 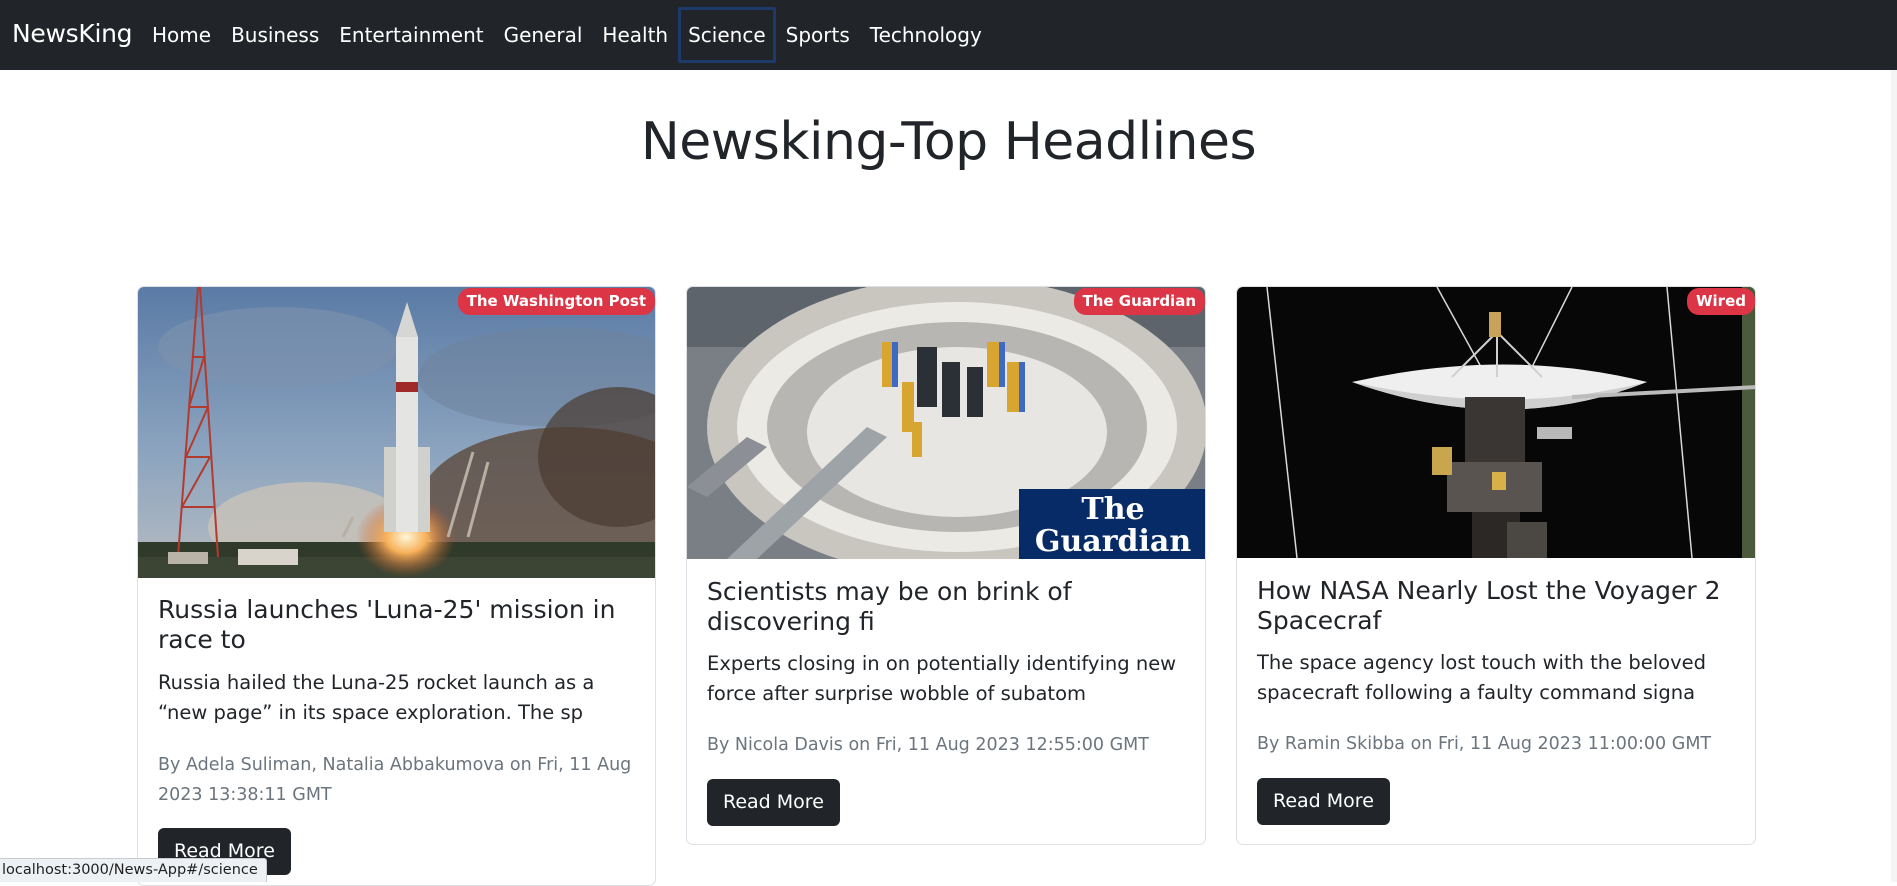 What do you see at coordinates (1496, 422) in the screenshot?
I see `voyager-spacecraft-image: Wired` at bounding box center [1496, 422].